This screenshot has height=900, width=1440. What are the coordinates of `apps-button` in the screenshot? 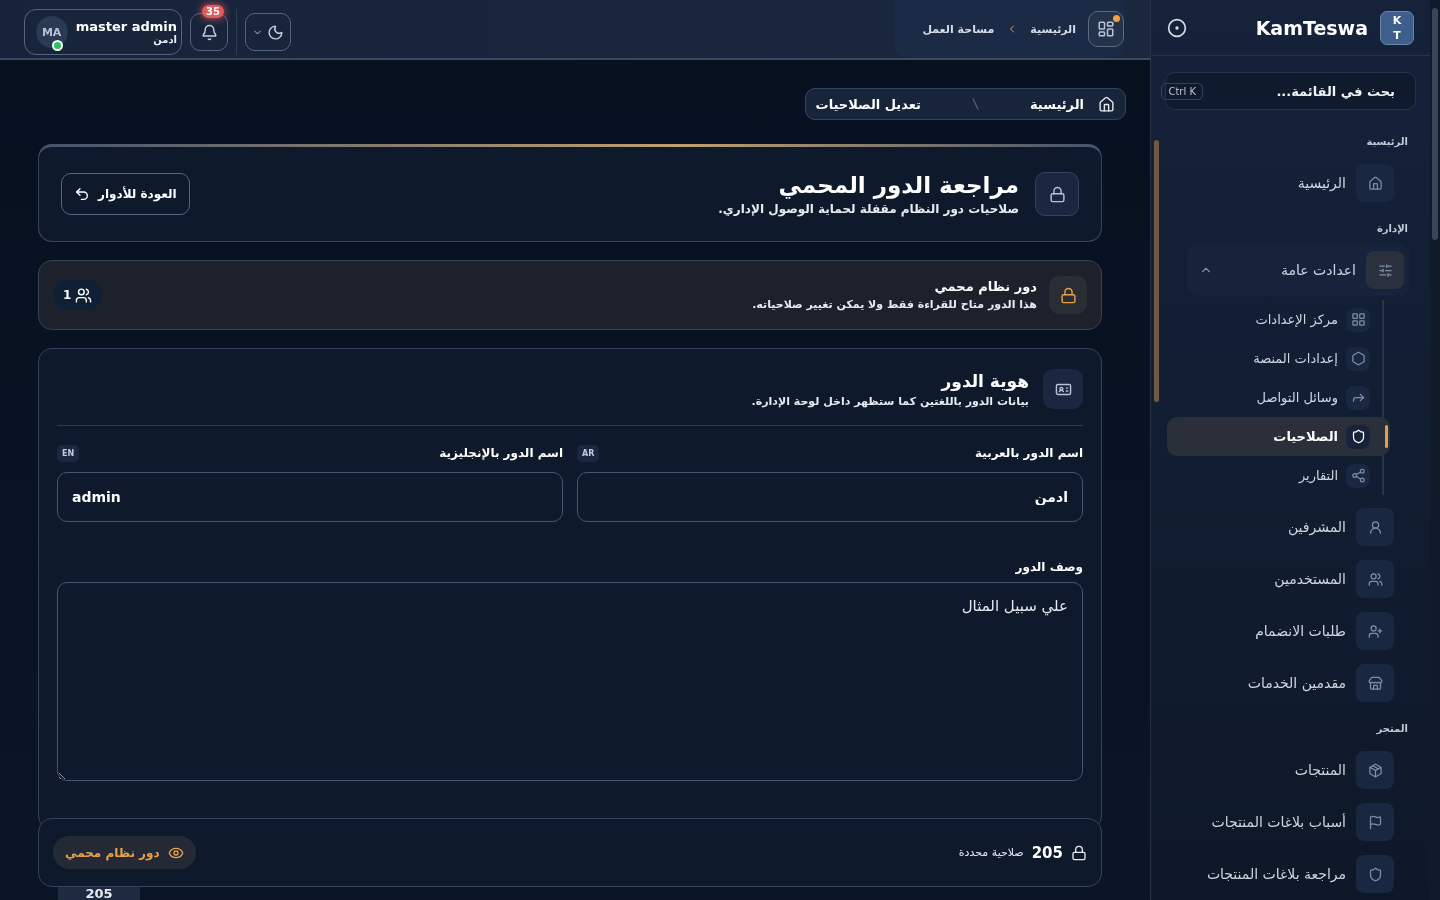 It's located at (1106, 29).